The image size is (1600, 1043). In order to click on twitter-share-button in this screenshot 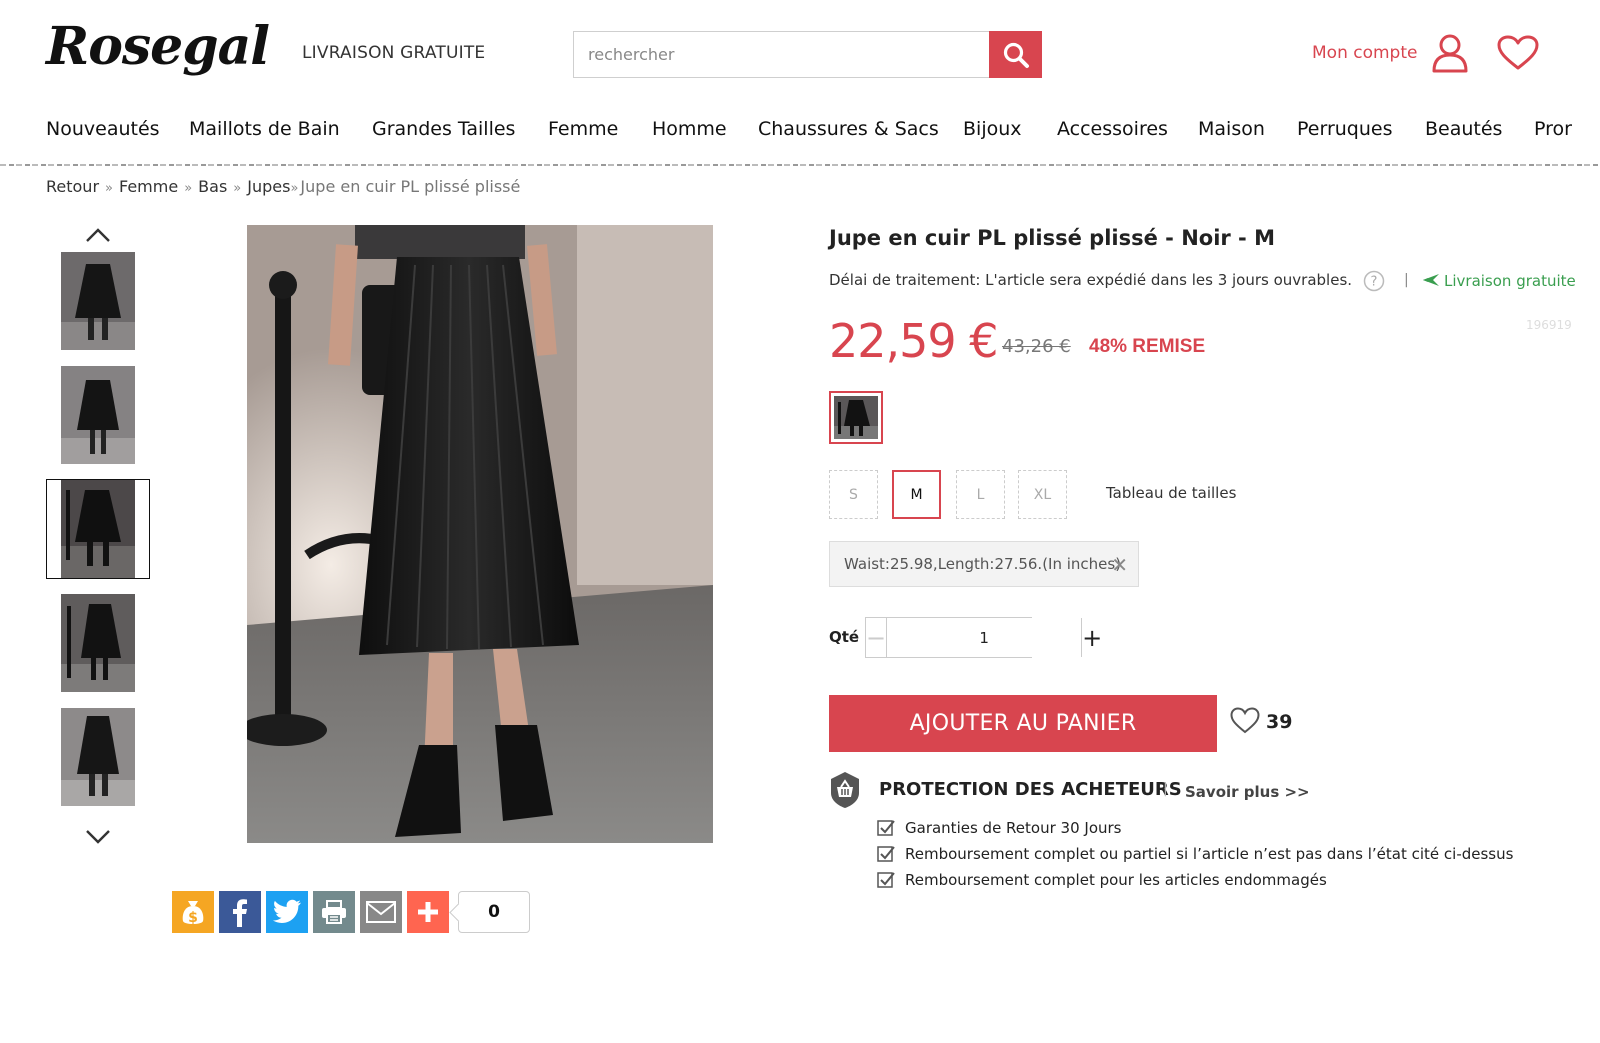, I will do `click(287, 912)`.